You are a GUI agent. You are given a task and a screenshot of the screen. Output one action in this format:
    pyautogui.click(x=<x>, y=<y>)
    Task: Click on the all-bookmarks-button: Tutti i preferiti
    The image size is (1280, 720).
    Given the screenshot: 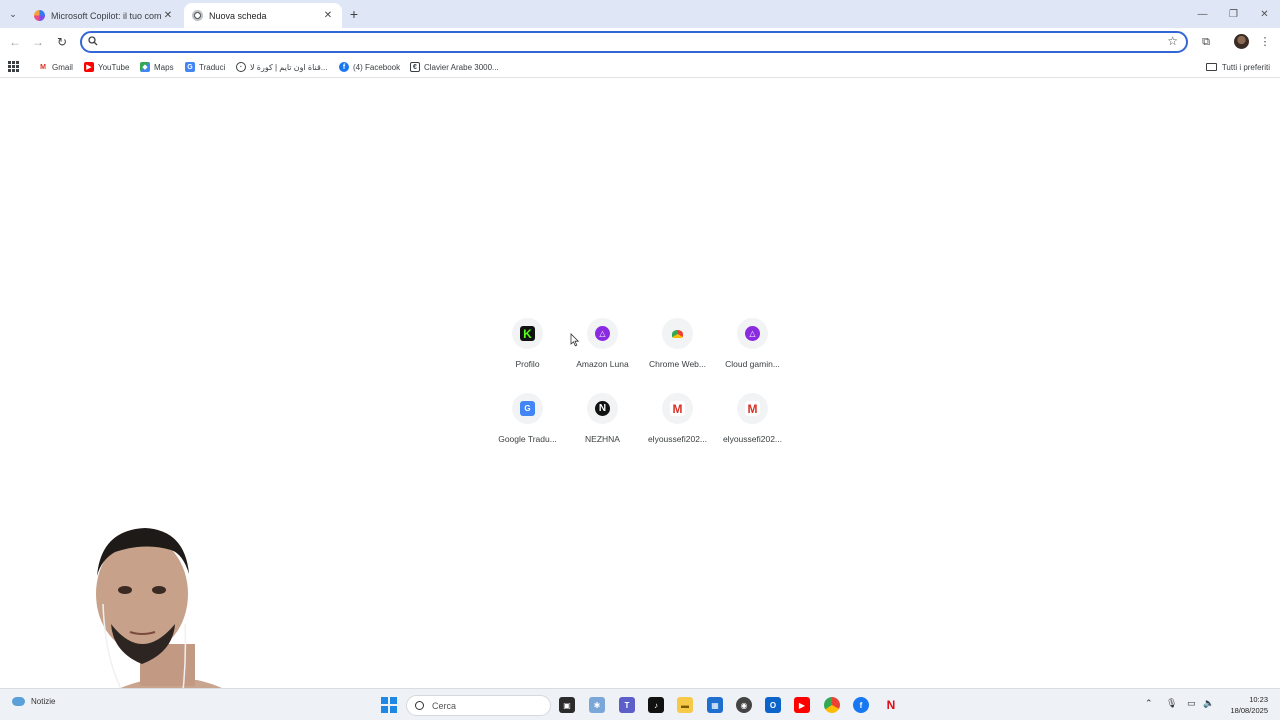 What is the action you would take?
    pyautogui.click(x=1237, y=67)
    